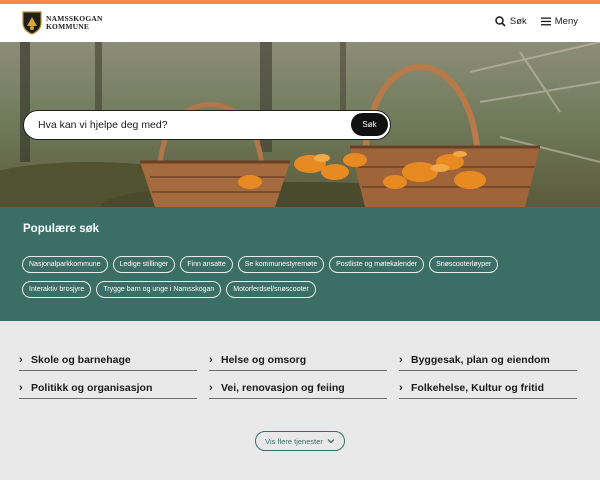  What do you see at coordinates (464, 264) in the screenshot?
I see `chip-snoscooterloyper: Snøscooterløyper` at bounding box center [464, 264].